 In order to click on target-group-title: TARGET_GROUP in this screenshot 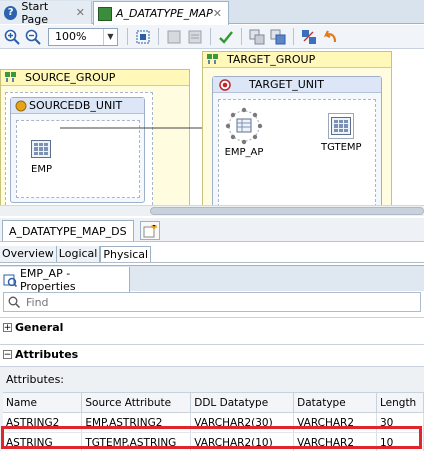, I will do `click(271, 59)`.